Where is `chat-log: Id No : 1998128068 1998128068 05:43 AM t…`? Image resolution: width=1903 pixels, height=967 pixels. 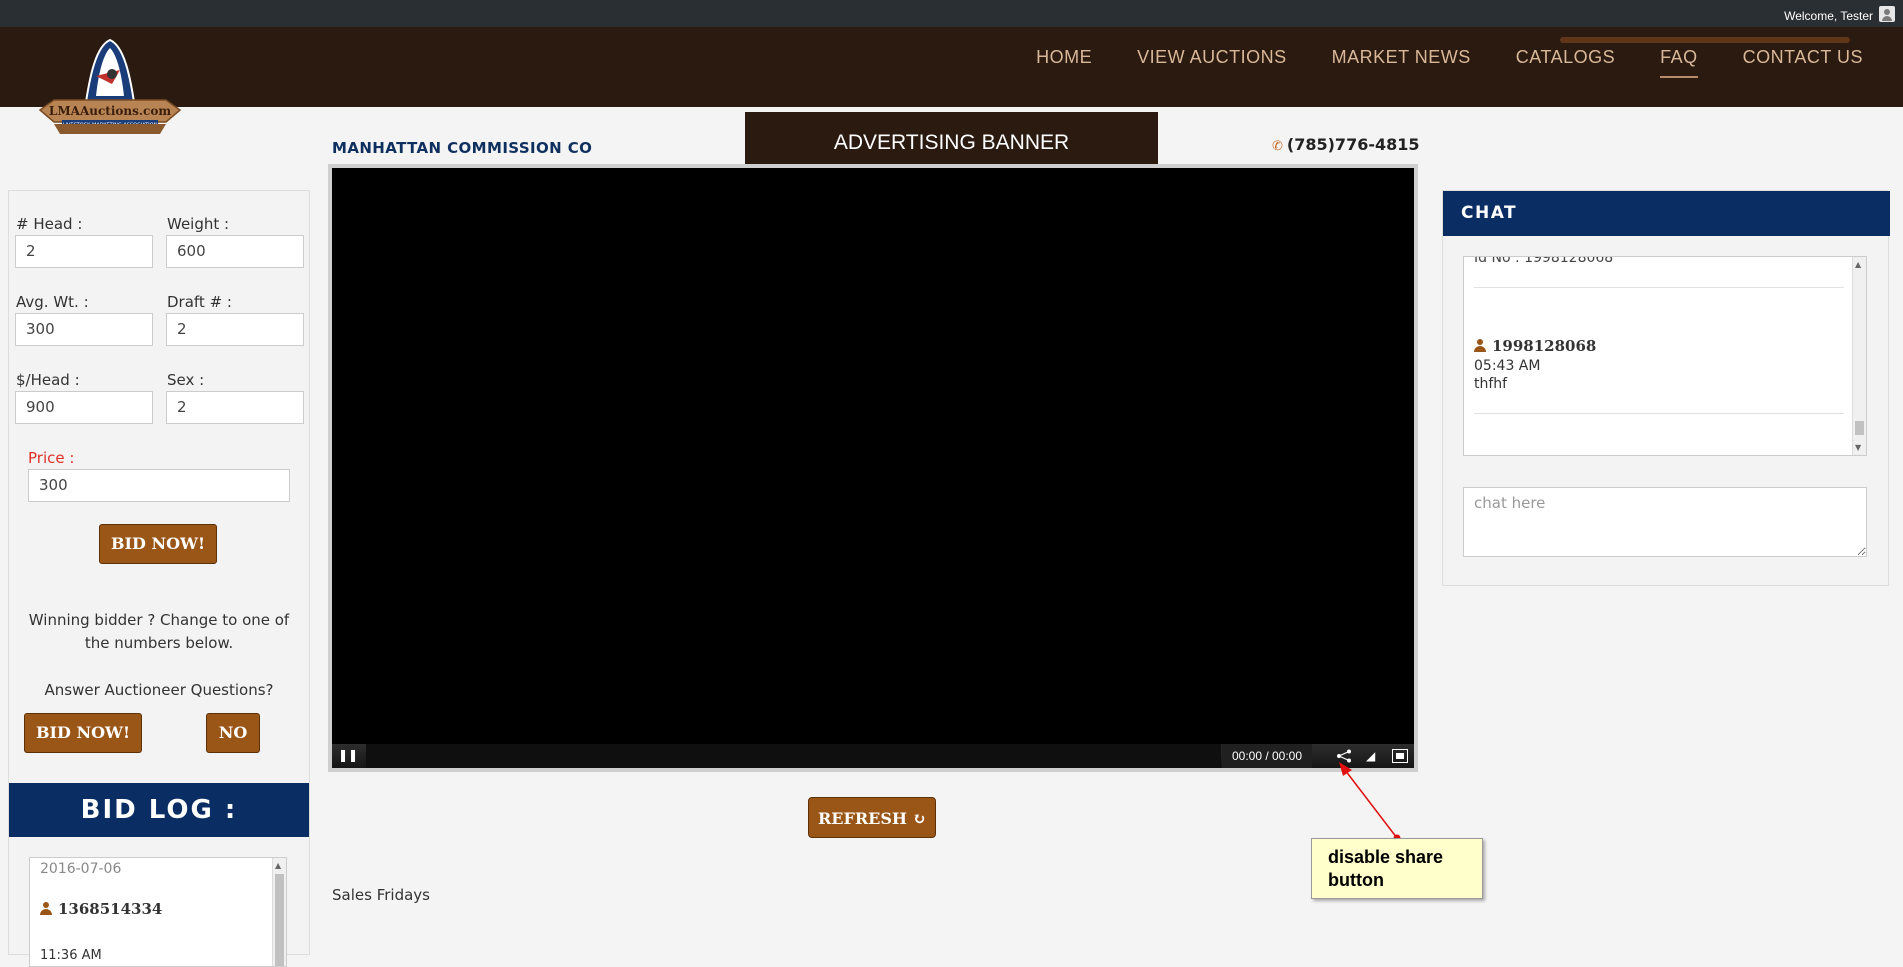 chat-log: Id No : 1998128068 1998128068 05:43 AM t… is located at coordinates (1665, 356).